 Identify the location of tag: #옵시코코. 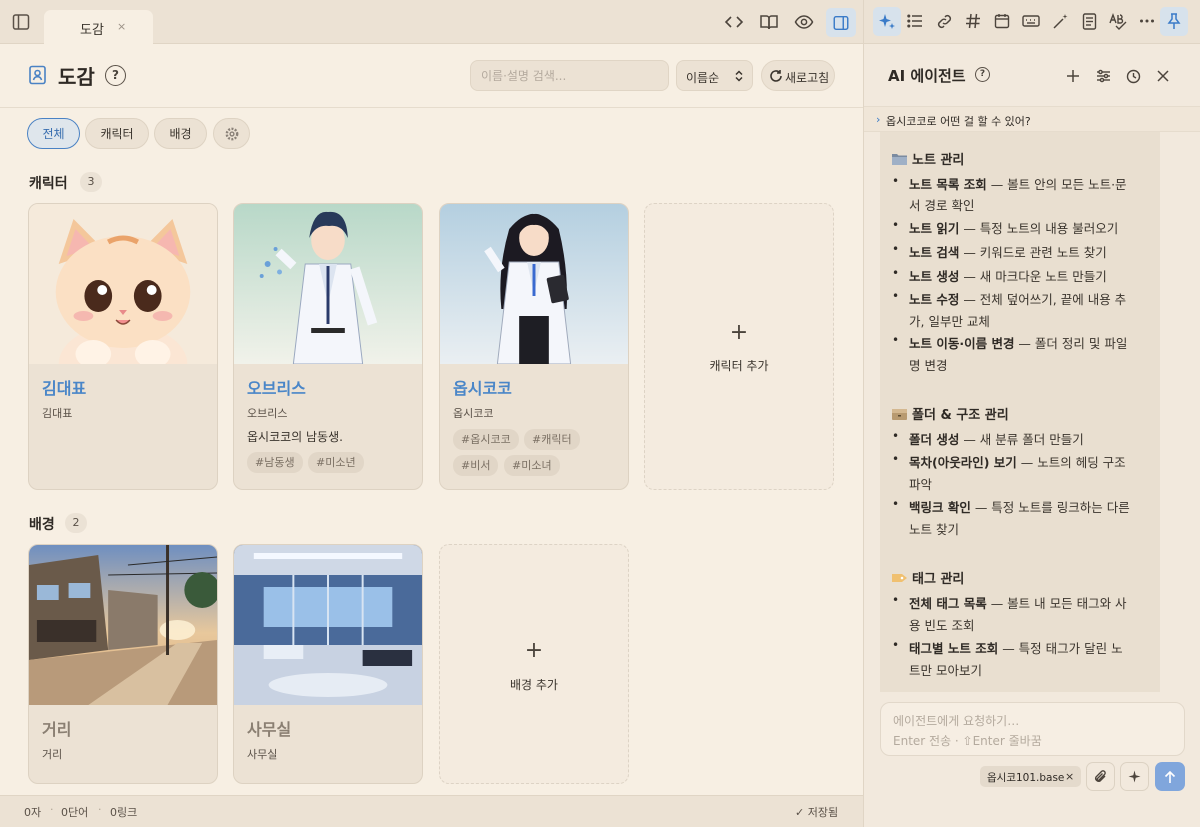
(486, 439).